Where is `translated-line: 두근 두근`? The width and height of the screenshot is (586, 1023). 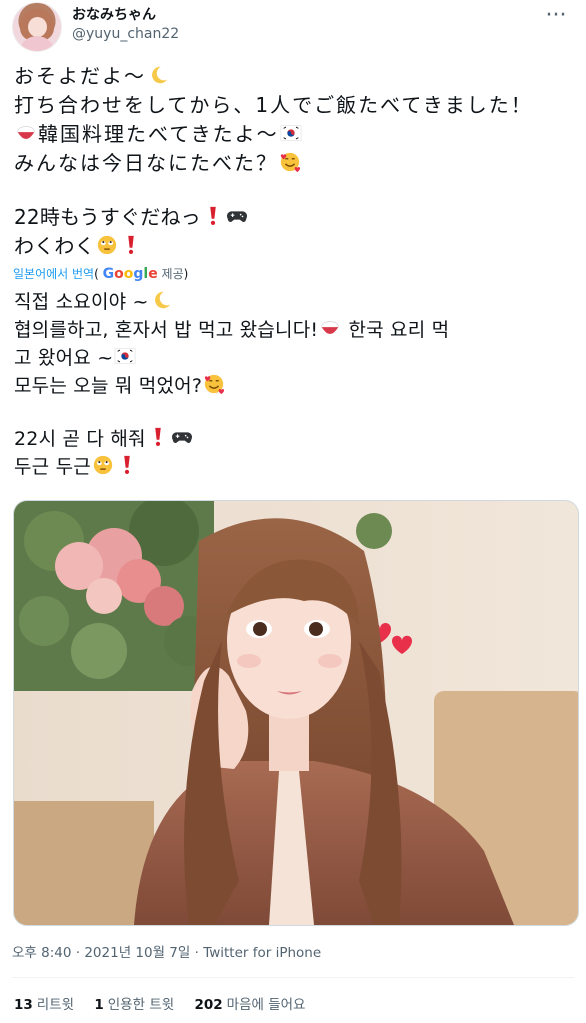
translated-line: 두근 두근 is located at coordinates (294, 467).